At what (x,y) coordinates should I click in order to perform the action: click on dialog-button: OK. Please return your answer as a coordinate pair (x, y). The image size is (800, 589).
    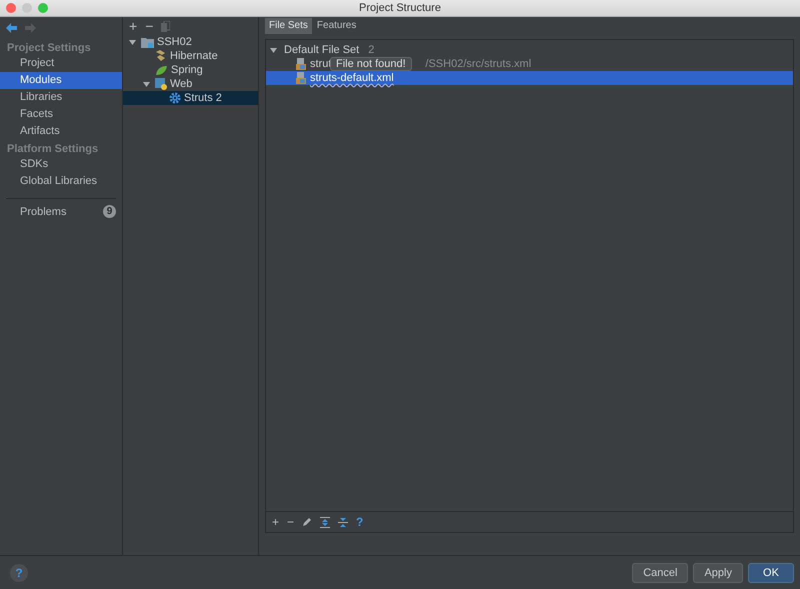
    Looking at the image, I should click on (771, 573).